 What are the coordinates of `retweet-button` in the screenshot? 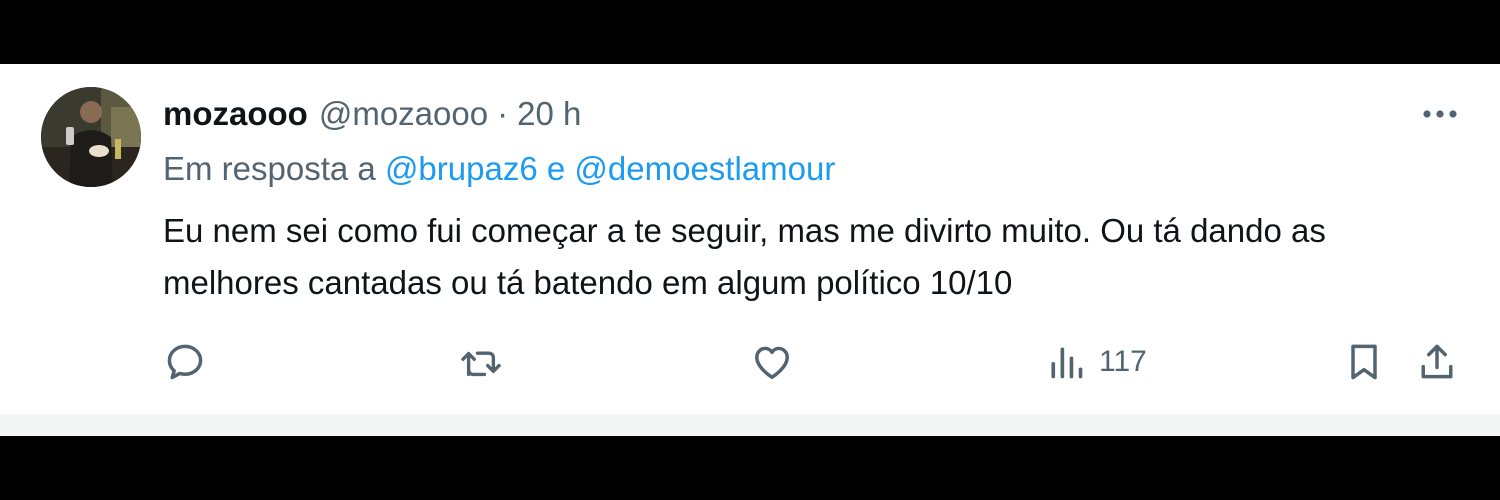 It's located at (481, 362).